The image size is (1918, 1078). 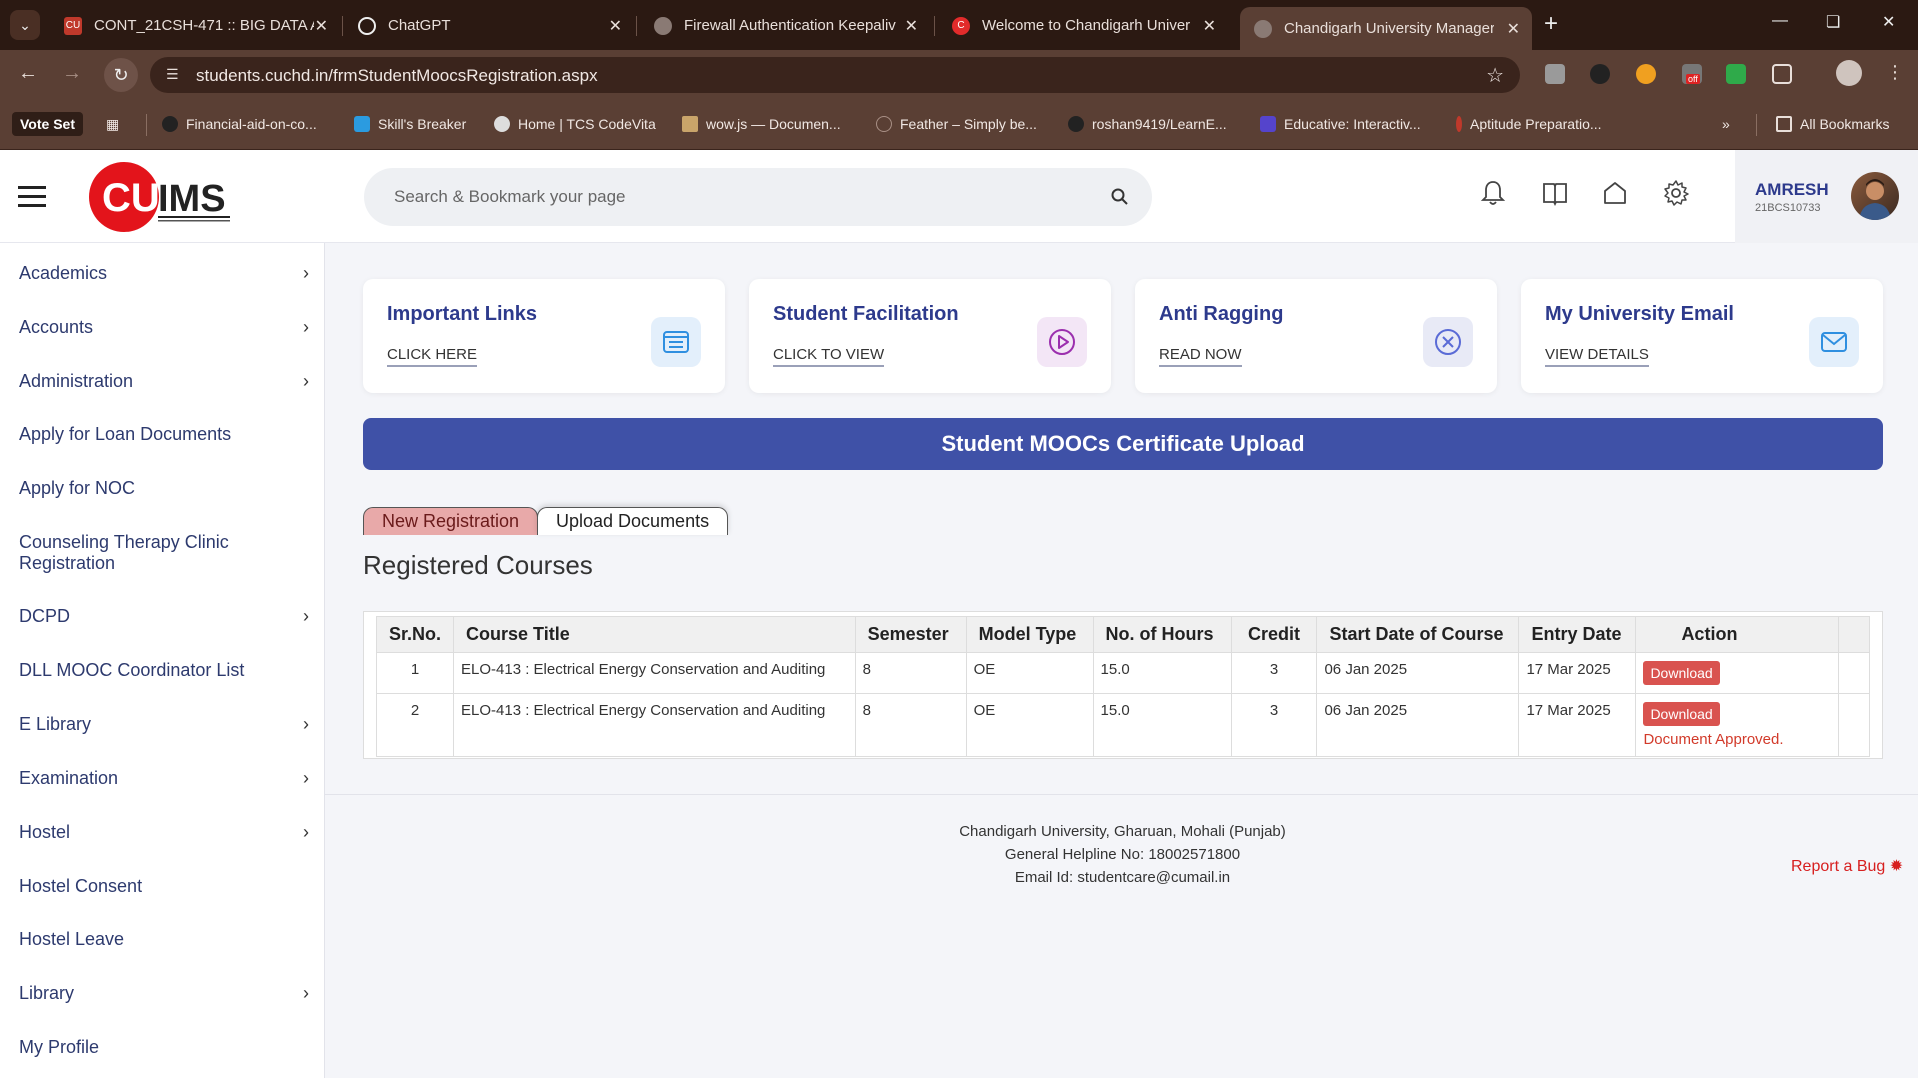 I want to click on cell-semester: 8, so click(x=910, y=725).